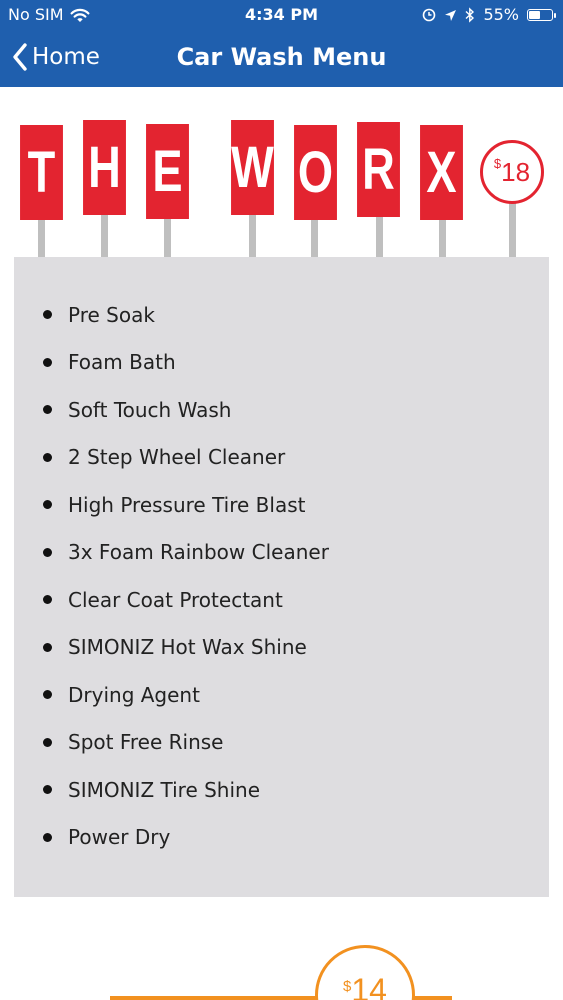 The height and width of the screenshot is (1000, 563). What do you see at coordinates (177, 457) in the screenshot?
I see `feature-label: 2 Step Wheel Cleaner` at bounding box center [177, 457].